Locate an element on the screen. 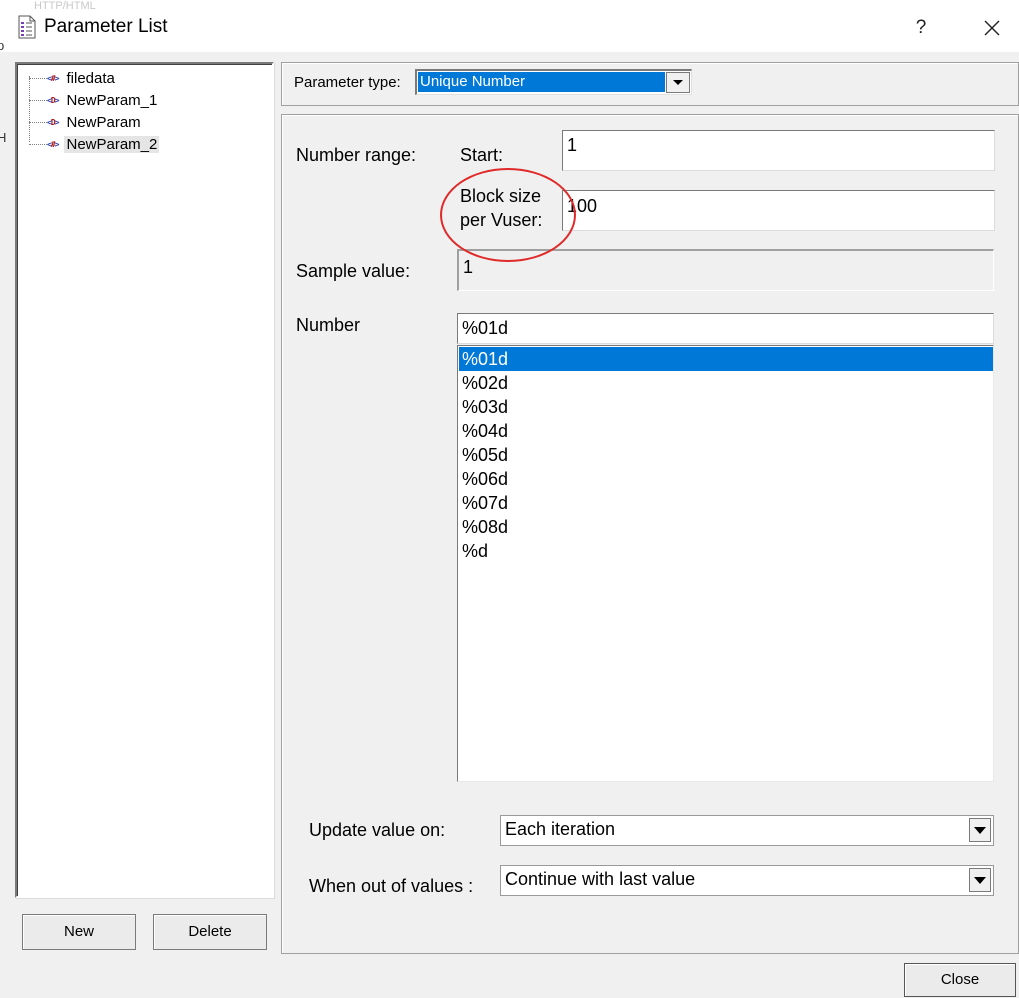  list-item: %03d is located at coordinates (726, 407).